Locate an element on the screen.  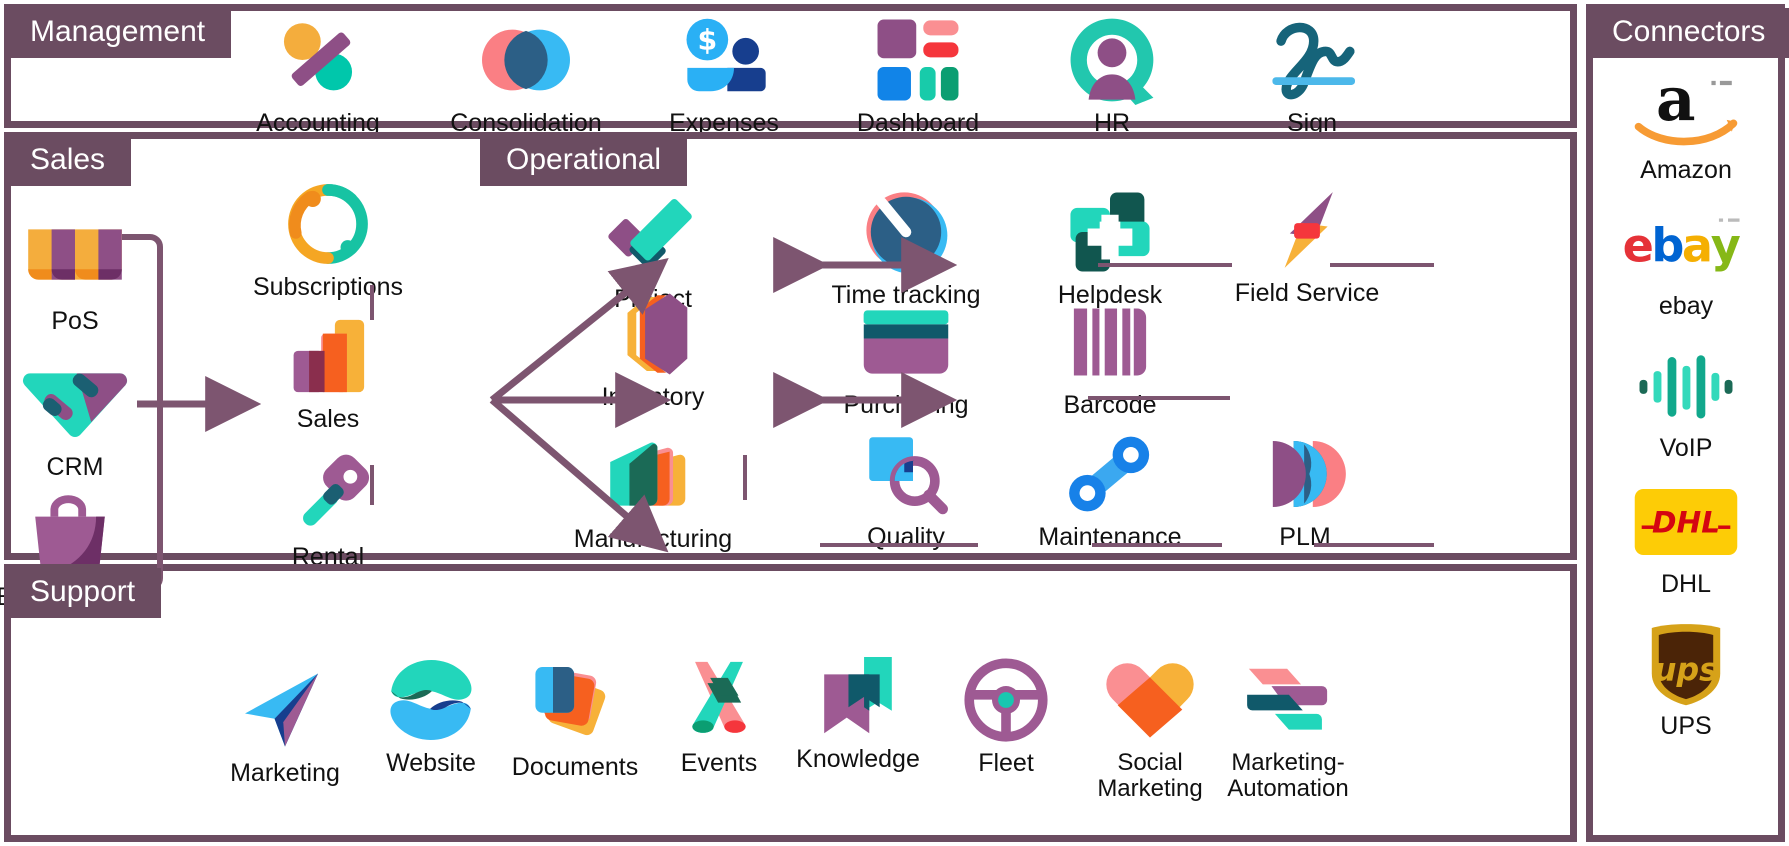
connector-tile-amazon: a Amazon is located at coordinates (1686, 123).